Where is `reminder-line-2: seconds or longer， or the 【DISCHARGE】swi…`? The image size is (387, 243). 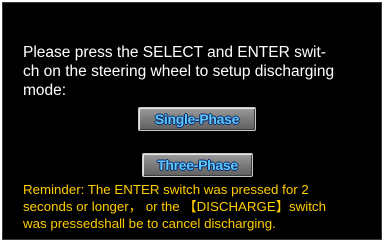
reminder-line-2: seconds or longer， or the 【DISCHARGE】swi… is located at coordinates (174, 206).